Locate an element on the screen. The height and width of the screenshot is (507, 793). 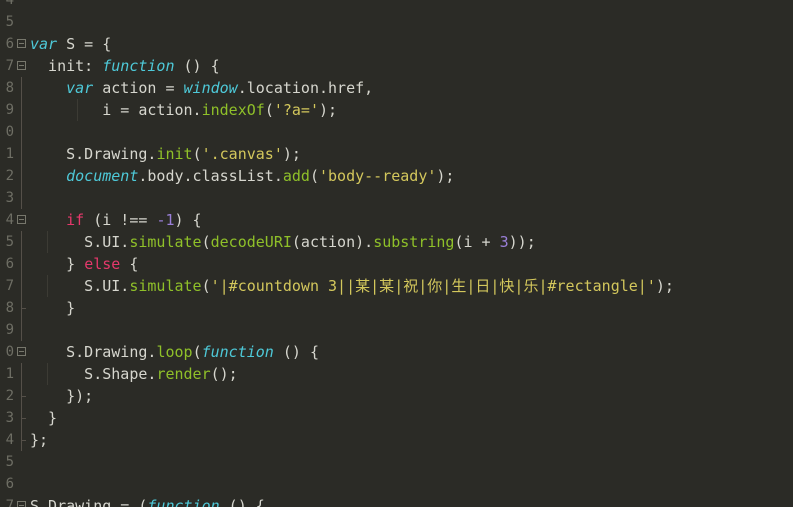
code-text: S.Drawing.init('.canvas'); is located at coordinates (165, 154).